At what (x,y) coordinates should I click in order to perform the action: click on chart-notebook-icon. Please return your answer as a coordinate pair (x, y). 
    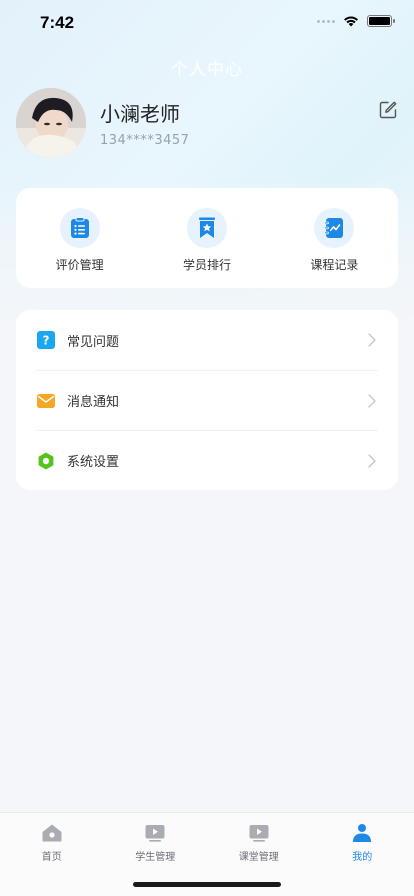
    Looking at the image, I should click on (334, 228).